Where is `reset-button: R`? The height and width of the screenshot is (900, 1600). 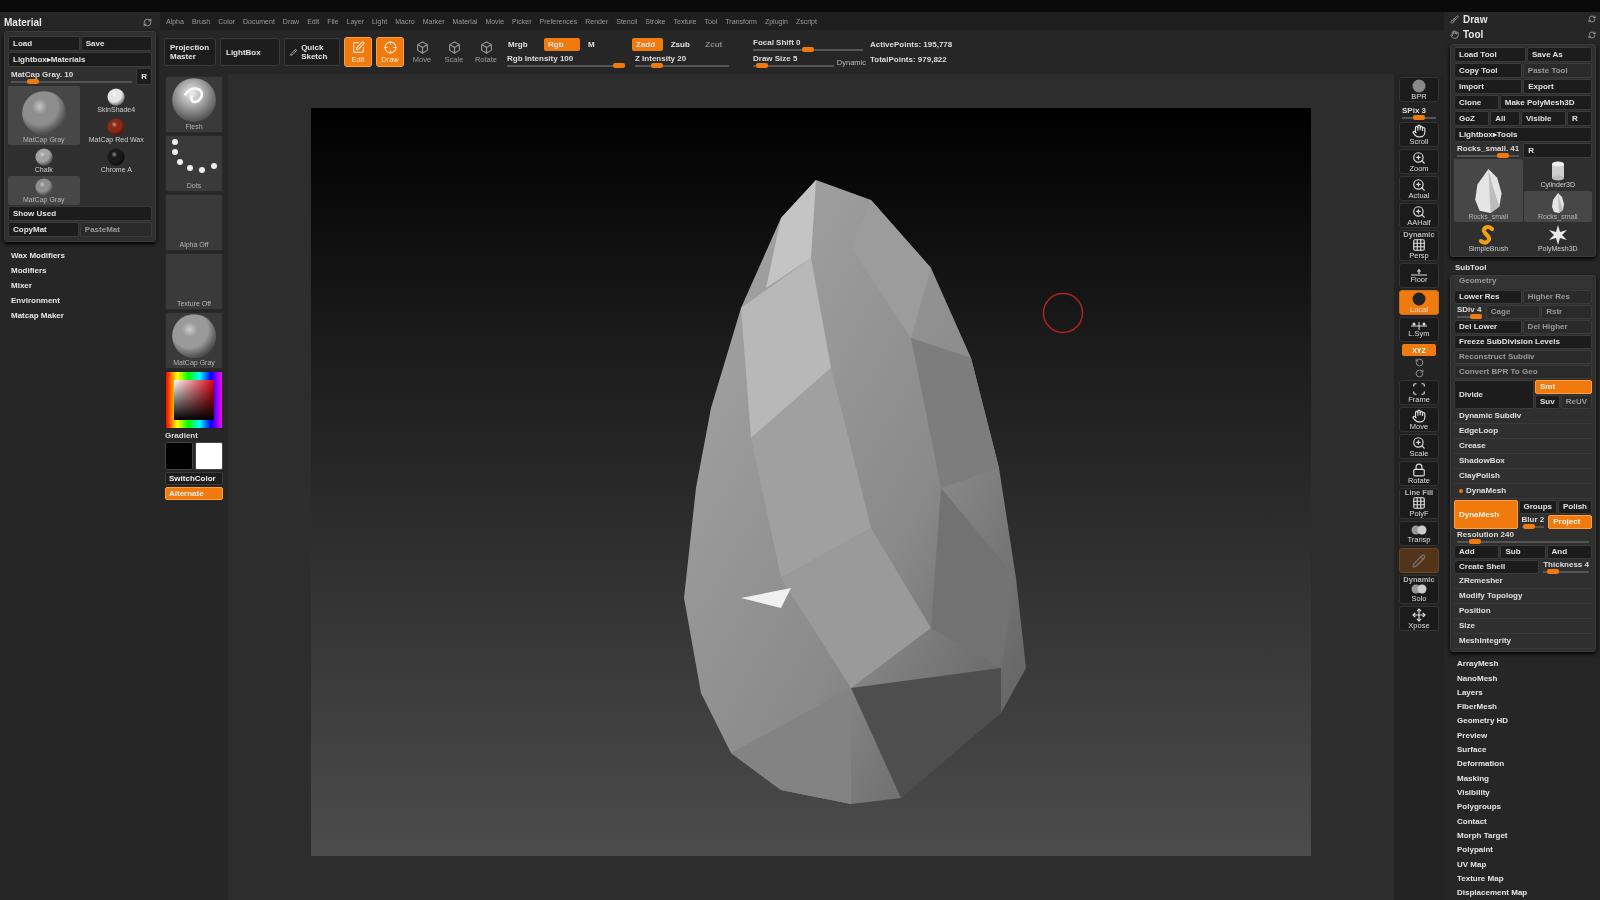
reset-button: R is located at coordinates (144, 76).